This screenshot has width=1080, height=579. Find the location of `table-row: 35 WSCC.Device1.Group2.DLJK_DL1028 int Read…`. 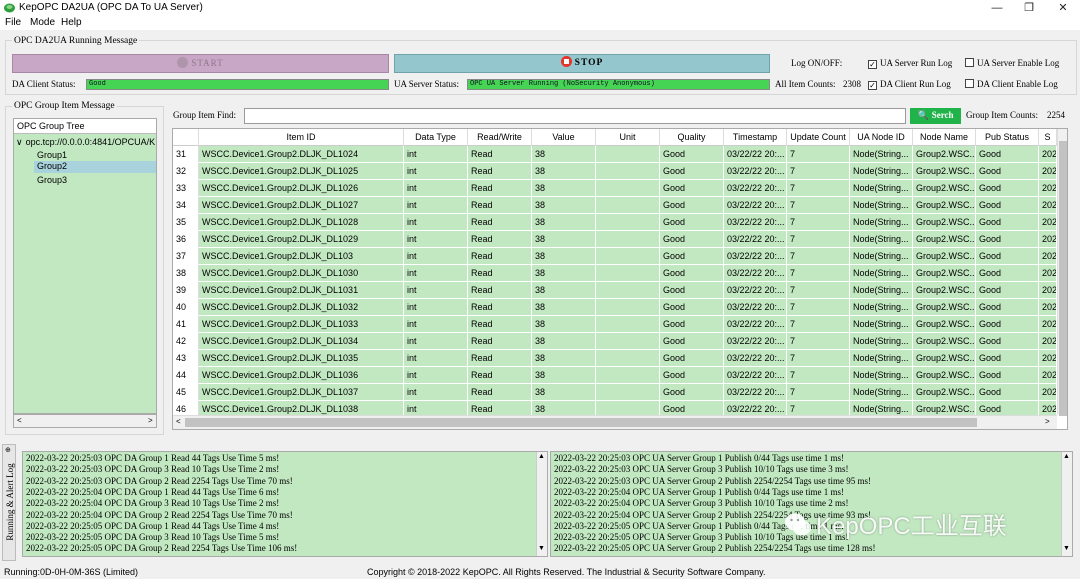

table-row: 35 WSCC.Device1.Group2.DLJK_DL1028 int Read… is located at coordinates (615, 222).